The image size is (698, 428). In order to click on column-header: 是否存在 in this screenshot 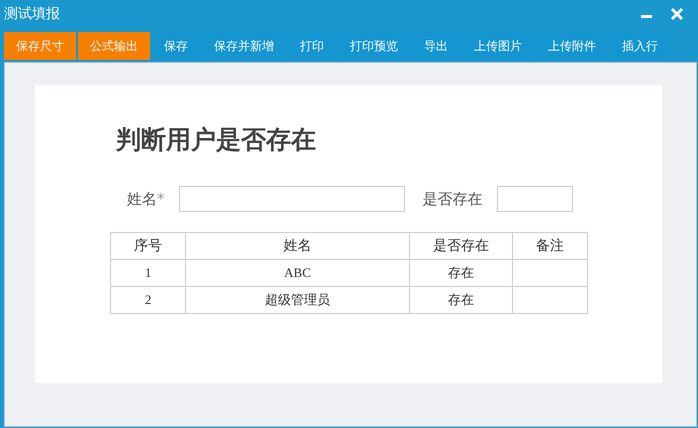, I will do `click(460, 246)`.